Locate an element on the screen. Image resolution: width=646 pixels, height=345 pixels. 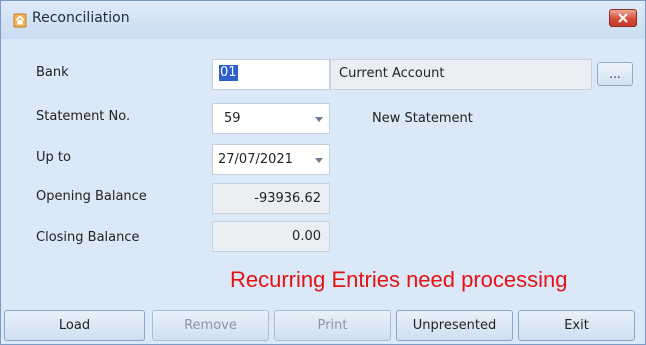
up-to-date-picker: 27/07/2021 is located at coordinates (271, 159).